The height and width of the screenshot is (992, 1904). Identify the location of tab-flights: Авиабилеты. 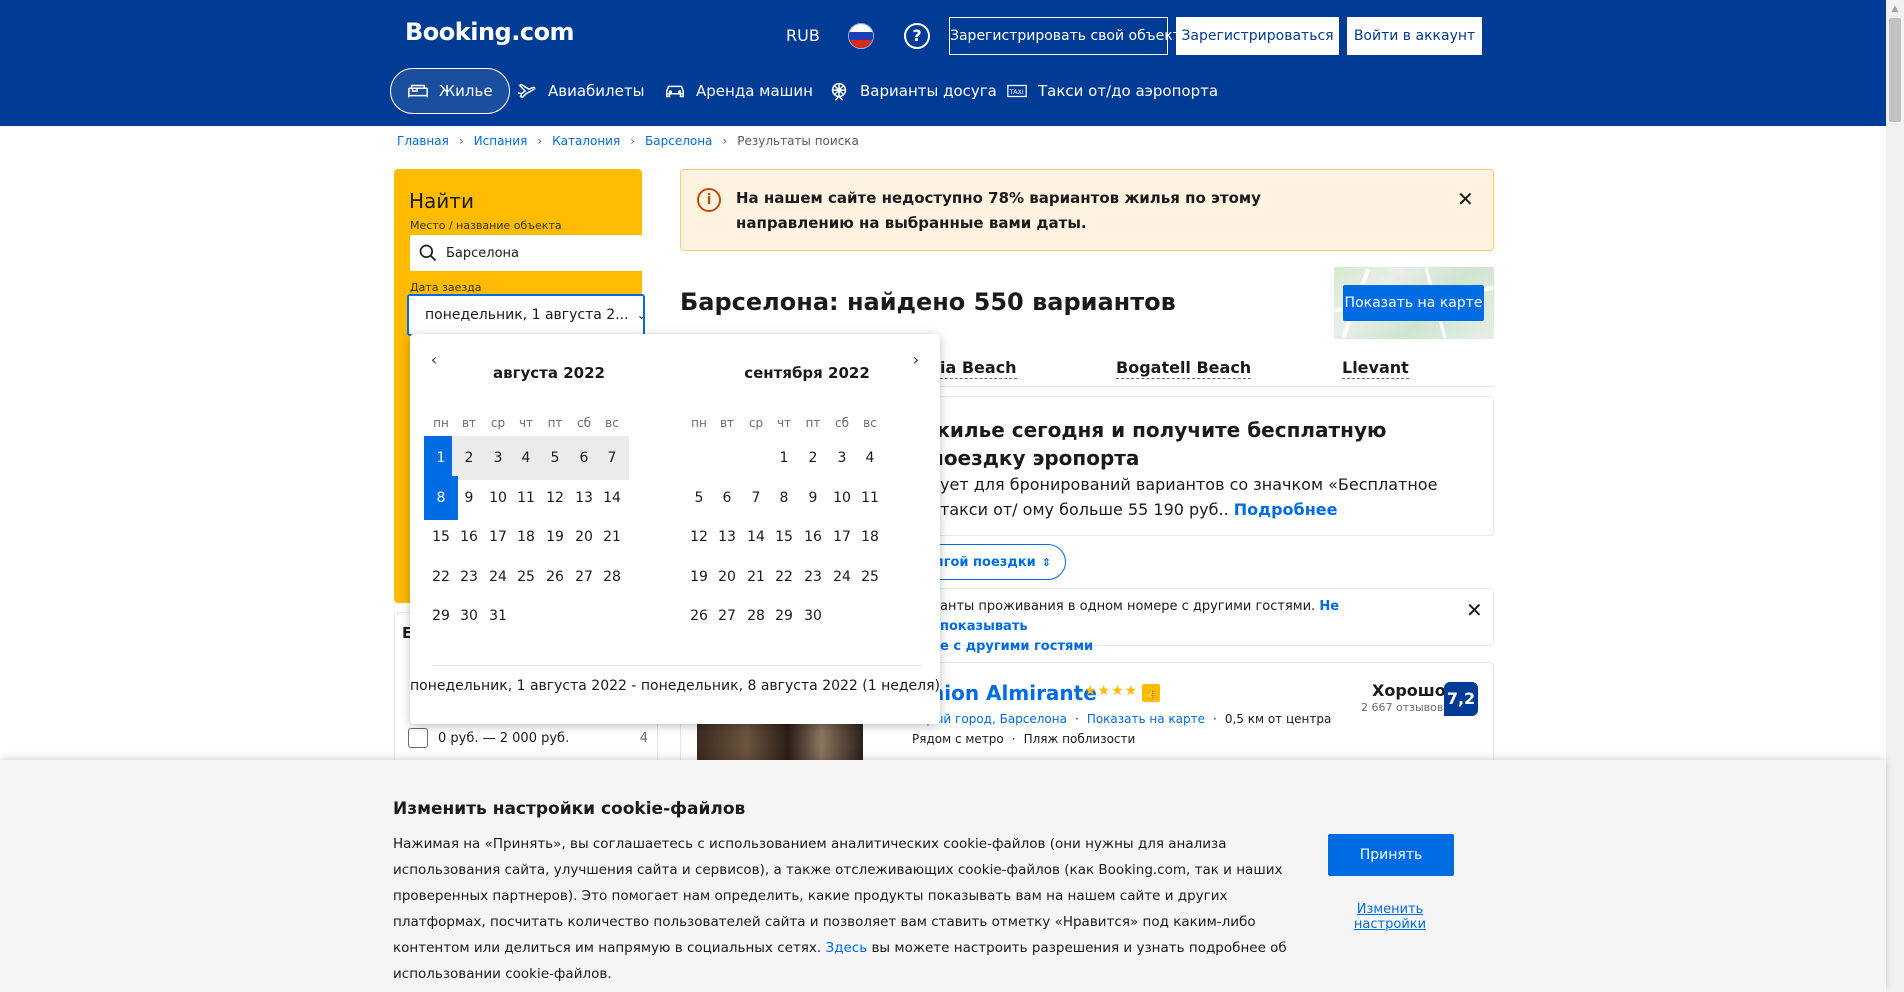
(580, 91).